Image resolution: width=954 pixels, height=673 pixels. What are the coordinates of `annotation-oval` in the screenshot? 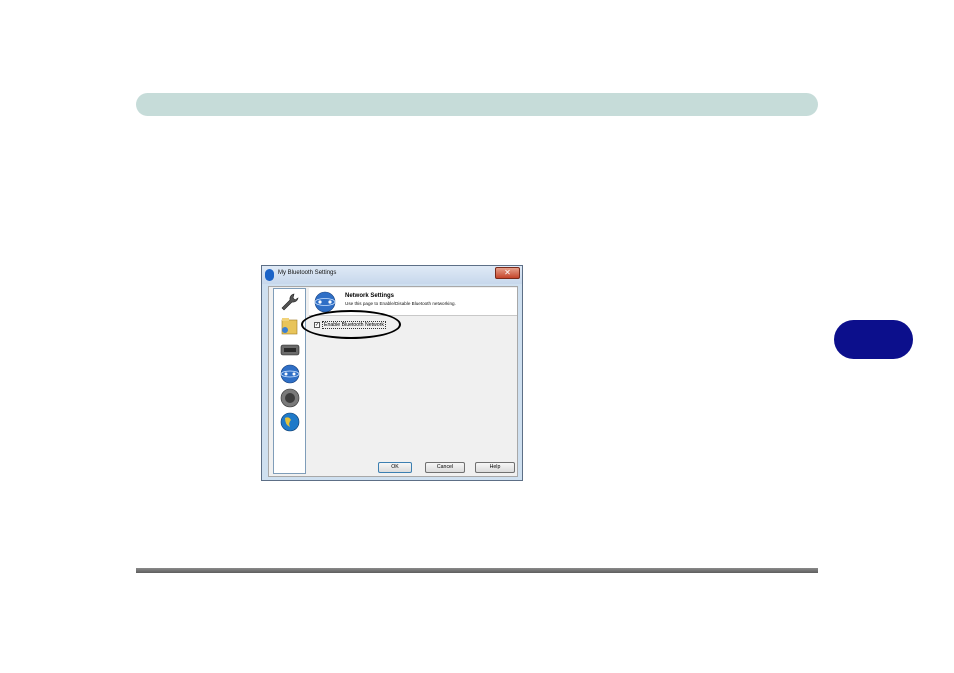 It's located at (351, 324).